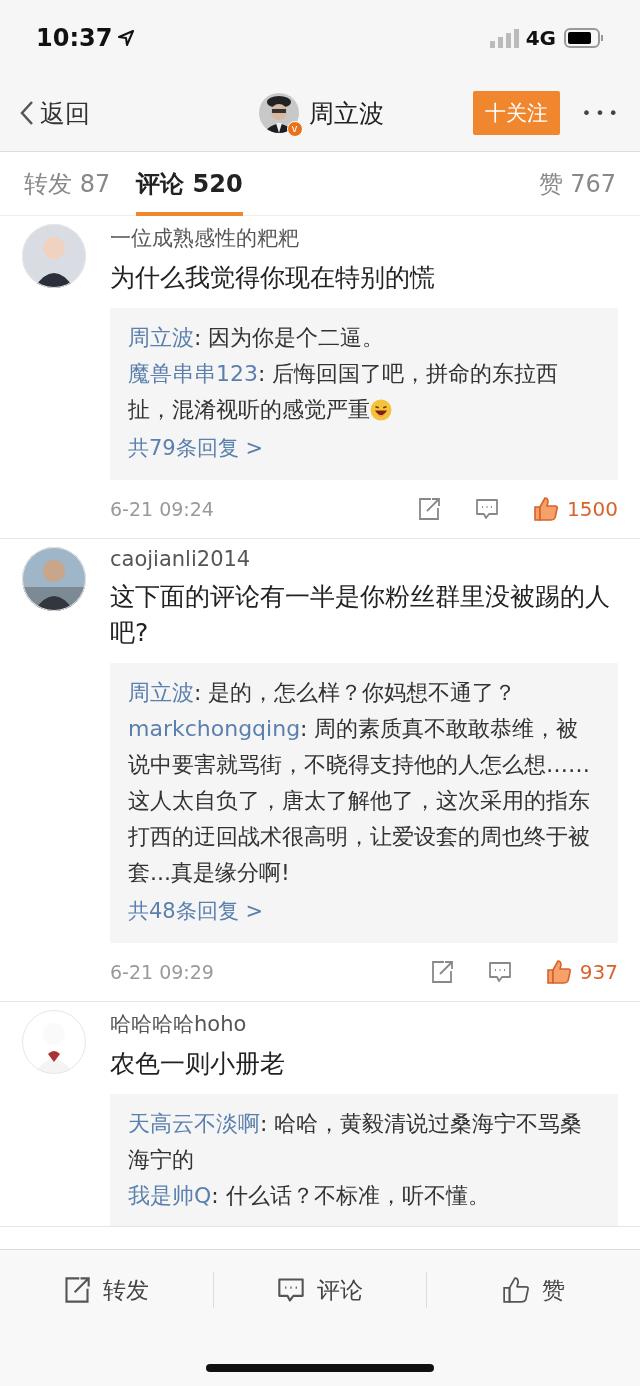 The image size is (640, 1386). What do you see at coordinates (27, 113) in the screenshot?
I see `back-chevron-icon` at bounding box center [27, 113].